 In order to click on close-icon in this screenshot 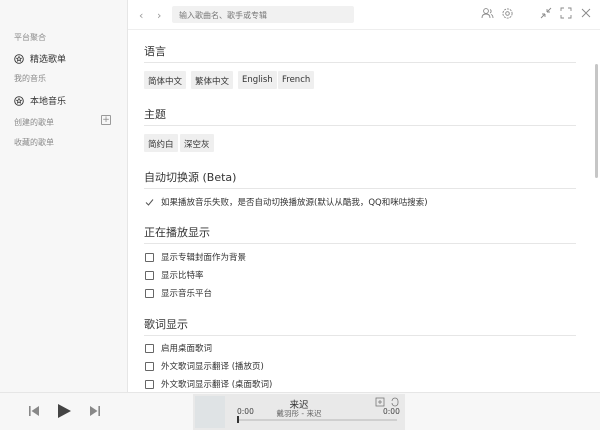, I will do `click(586, 13)`.